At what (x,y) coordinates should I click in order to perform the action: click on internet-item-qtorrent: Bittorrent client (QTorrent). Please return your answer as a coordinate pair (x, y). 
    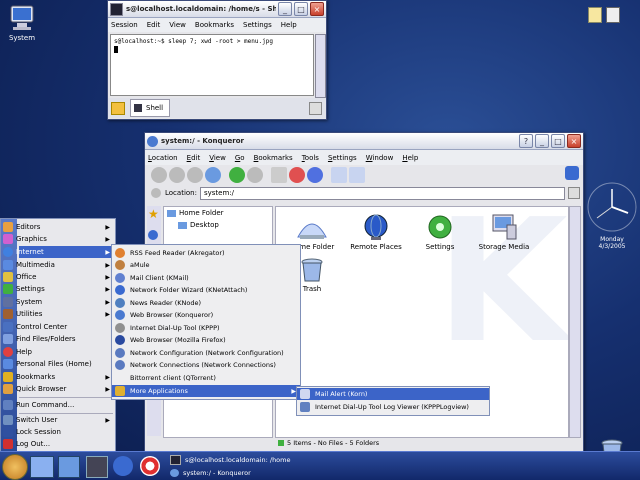
    Looking at the image, I should click on (206, 378).